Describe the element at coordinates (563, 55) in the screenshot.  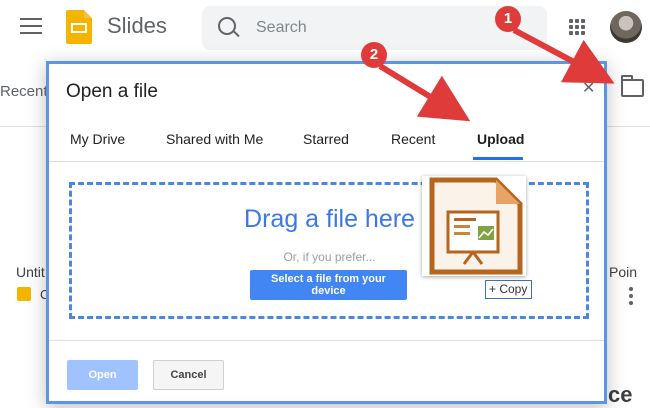
I see `arrow-to-folder-icon` at that location.